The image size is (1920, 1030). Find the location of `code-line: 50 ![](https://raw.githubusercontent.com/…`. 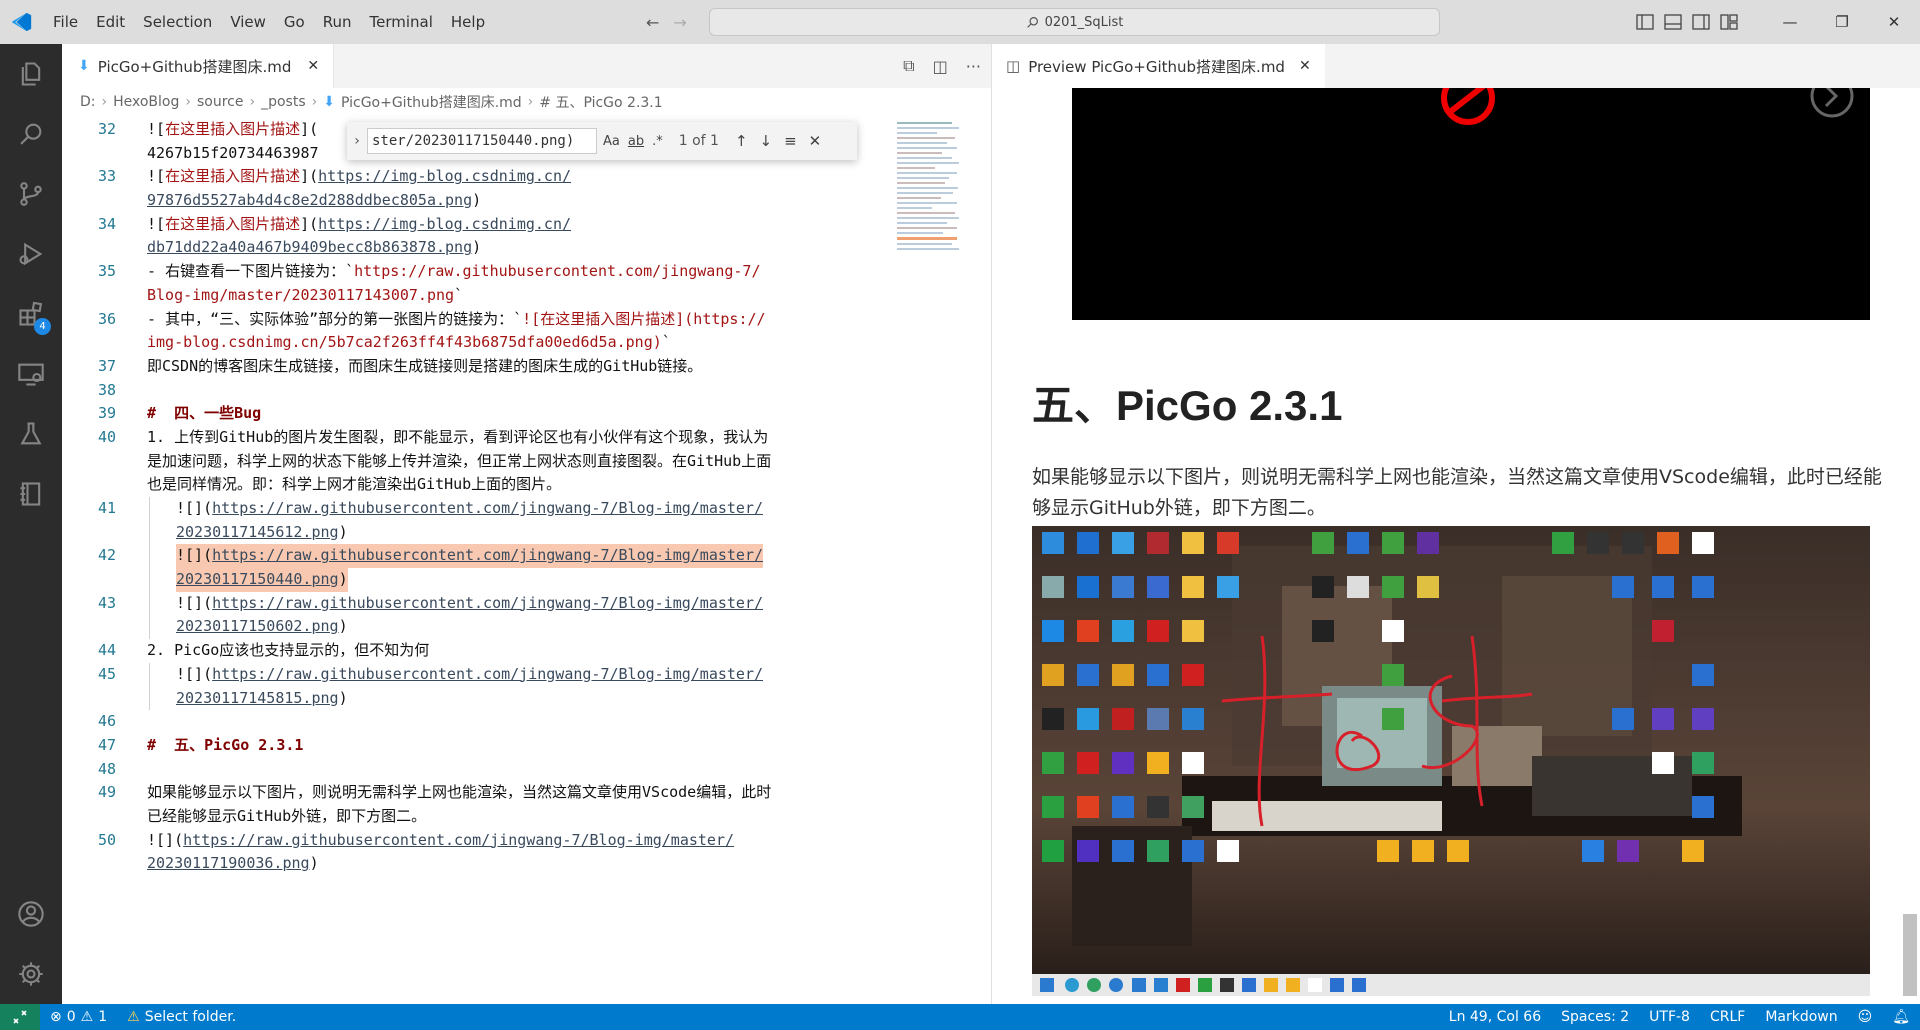

code-line: 50 ![](https://raw.githubusercontent.com/… is located at coordinates (517, 841).